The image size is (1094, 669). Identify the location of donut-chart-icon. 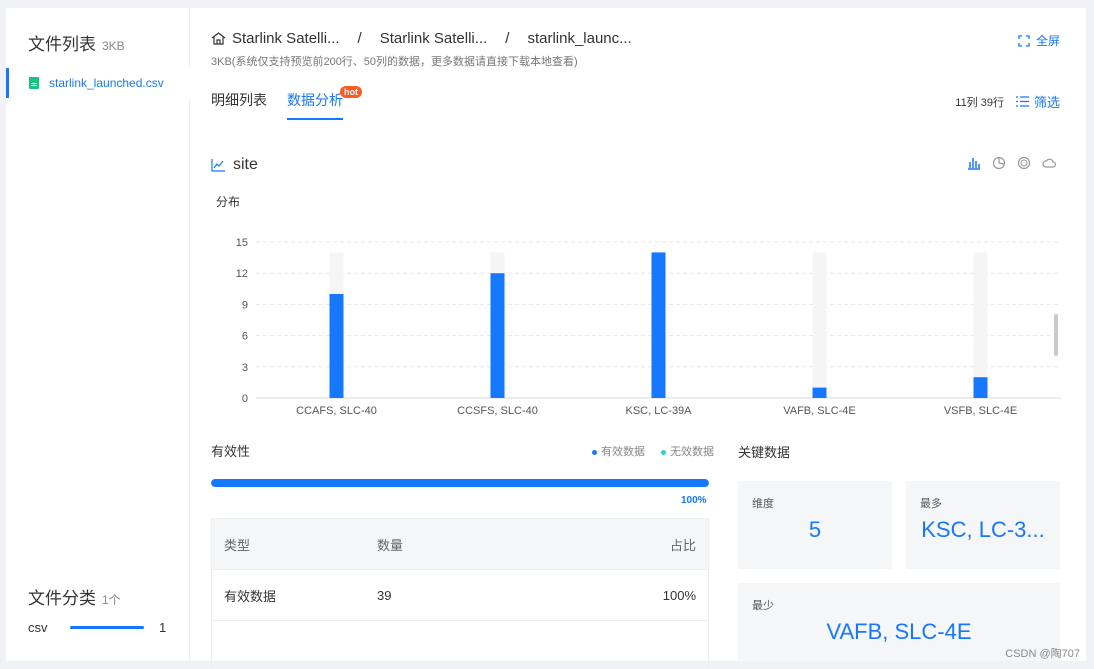
(1024, 163).